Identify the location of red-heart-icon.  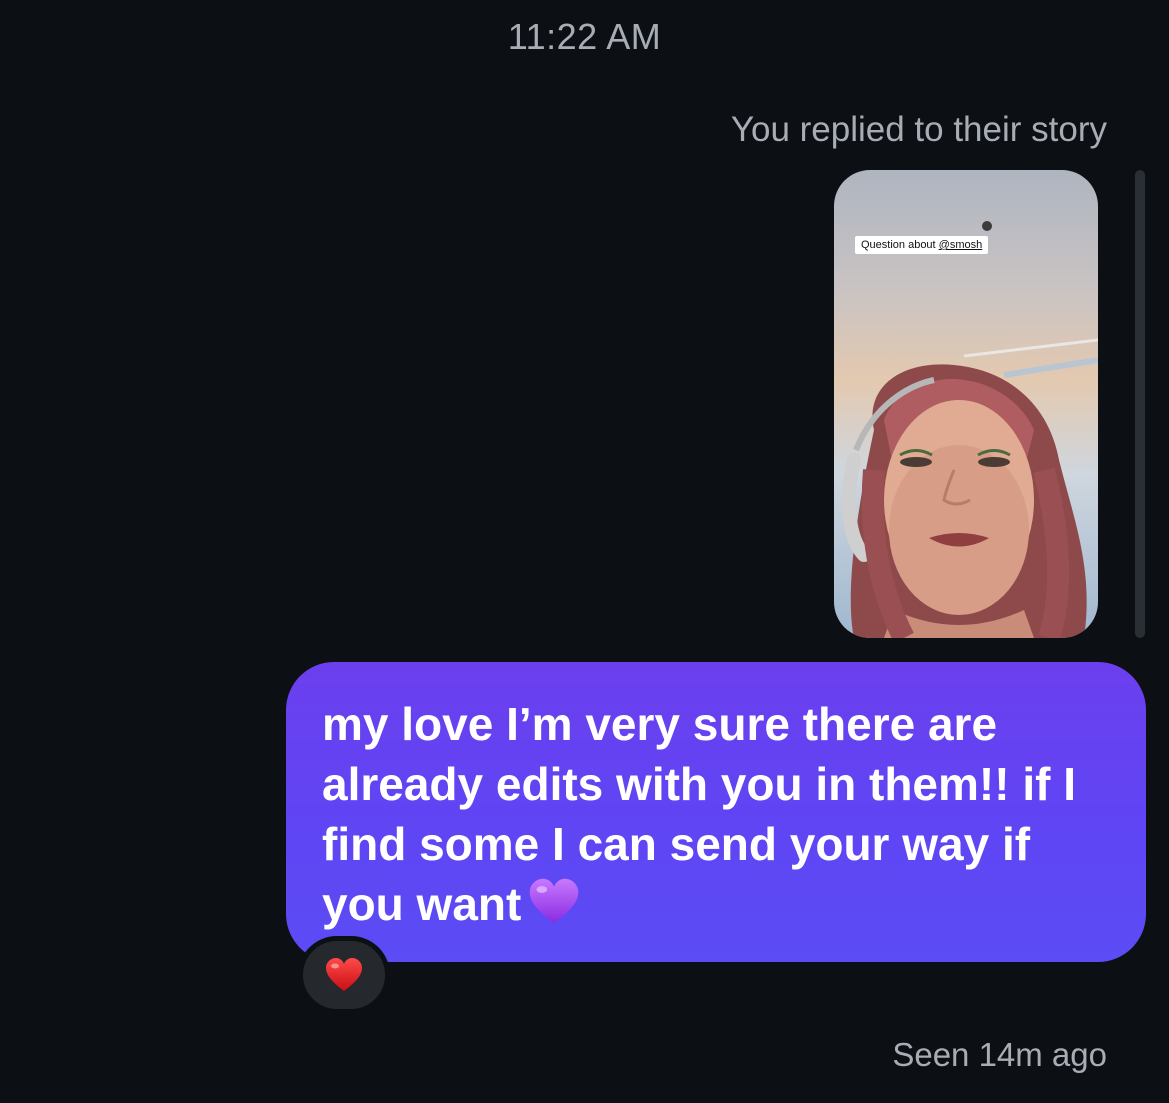
(344, 974).